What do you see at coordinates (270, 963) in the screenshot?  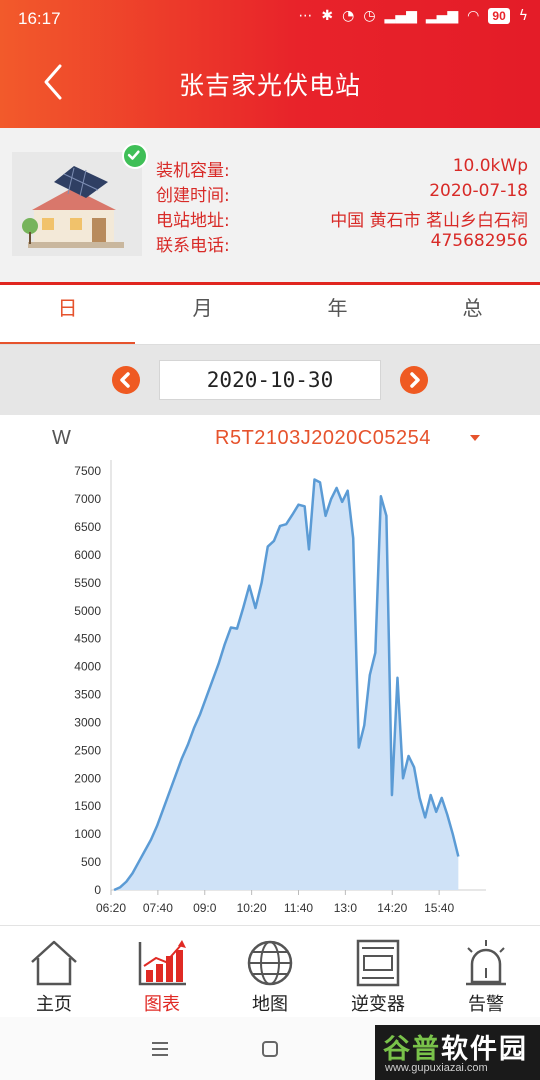 I see `globe-icon` at bounding box center [270, 963].